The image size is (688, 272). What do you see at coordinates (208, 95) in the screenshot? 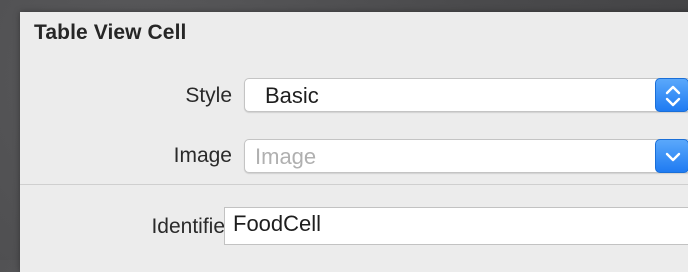
I see `style-label: Style` at bounding box center [208, 95].